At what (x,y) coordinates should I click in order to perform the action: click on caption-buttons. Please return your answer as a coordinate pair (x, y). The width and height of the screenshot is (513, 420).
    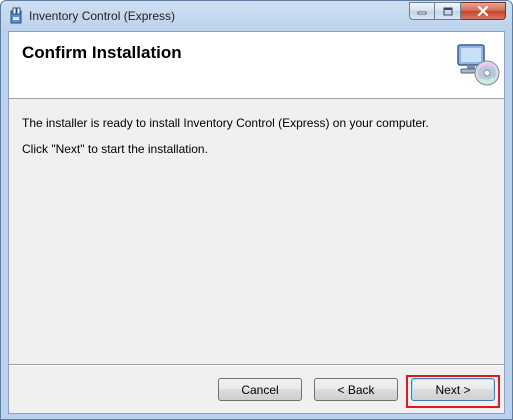
    Looking at the image, I should click on (457, 11).